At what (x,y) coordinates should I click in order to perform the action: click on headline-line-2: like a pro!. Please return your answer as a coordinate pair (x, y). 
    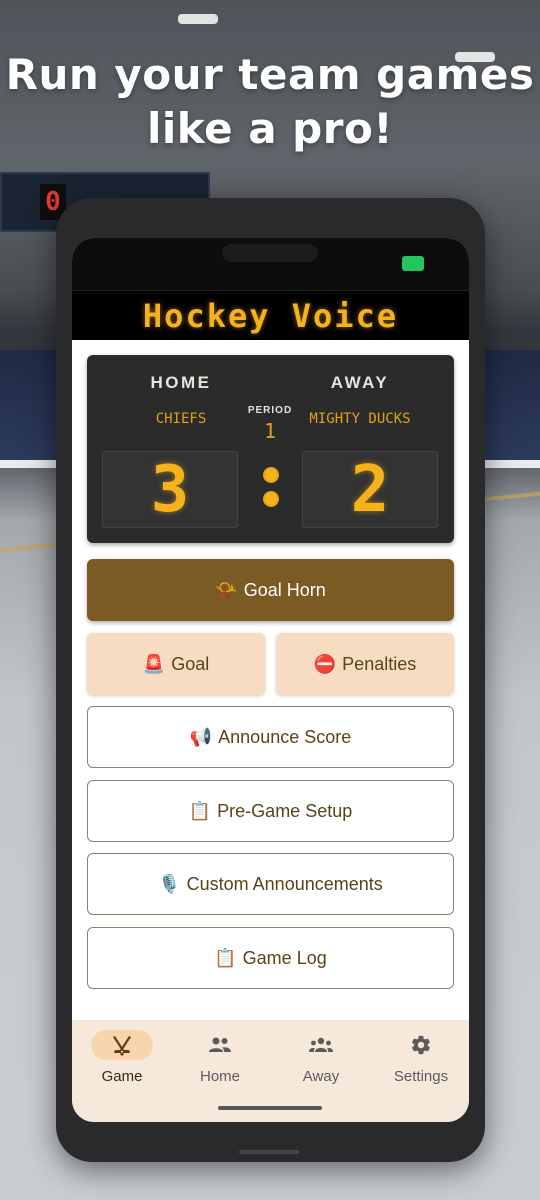
    Looking at the image, I should click on (270, 128).